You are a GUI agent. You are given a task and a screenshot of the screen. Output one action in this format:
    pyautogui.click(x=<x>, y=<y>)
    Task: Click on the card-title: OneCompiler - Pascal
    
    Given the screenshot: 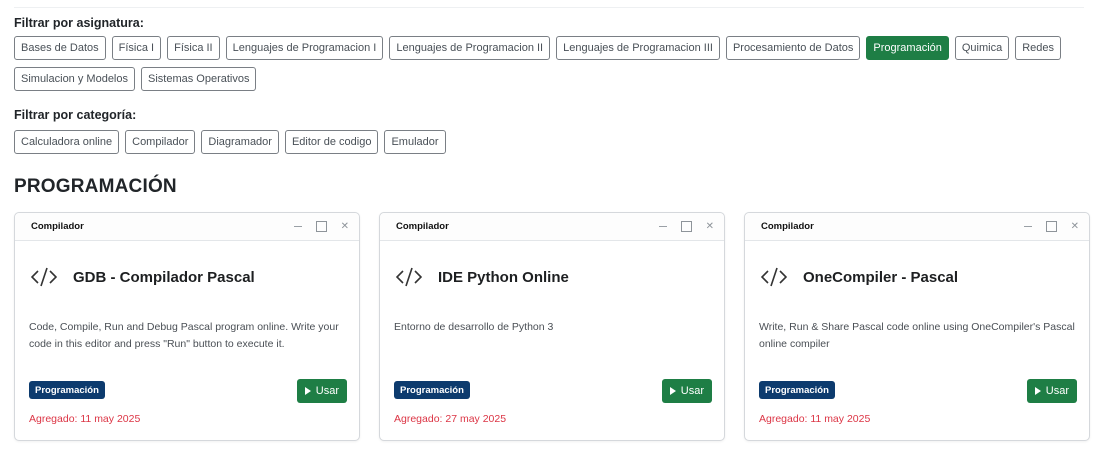 What is the action you would take?
    pyautogui.click(x=881, y=277)
    